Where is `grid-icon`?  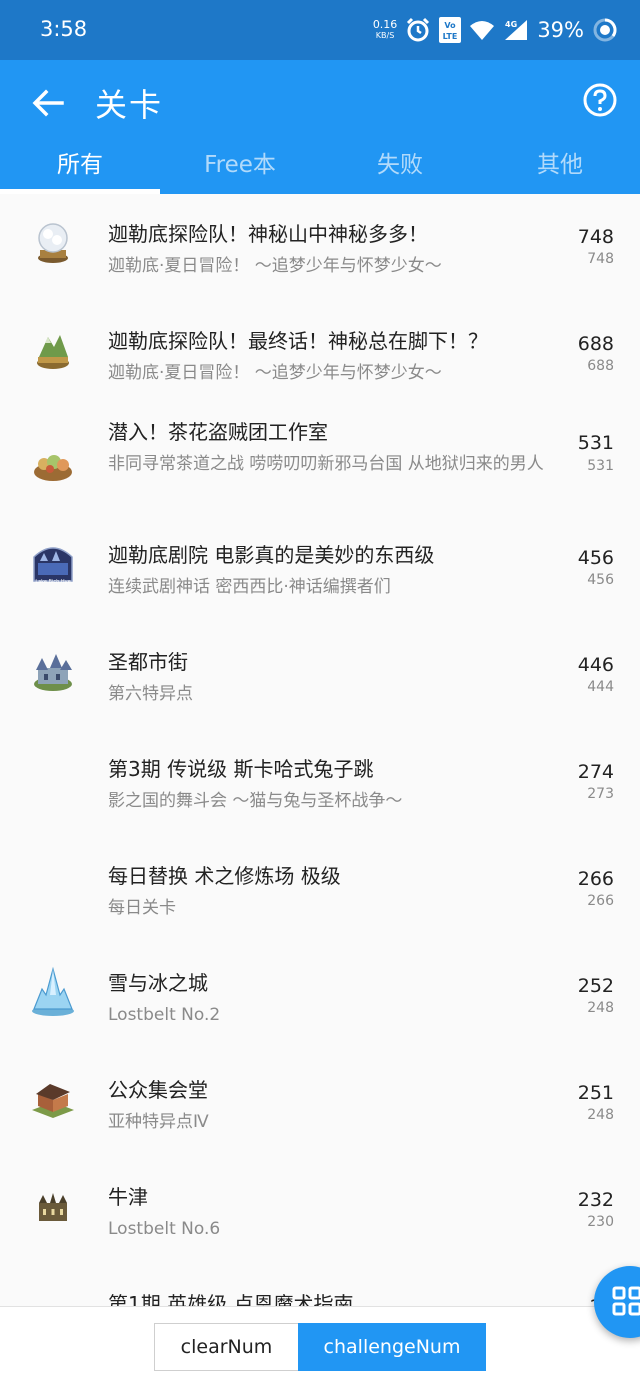
grid-icon is located at coordinates (626, 1301).